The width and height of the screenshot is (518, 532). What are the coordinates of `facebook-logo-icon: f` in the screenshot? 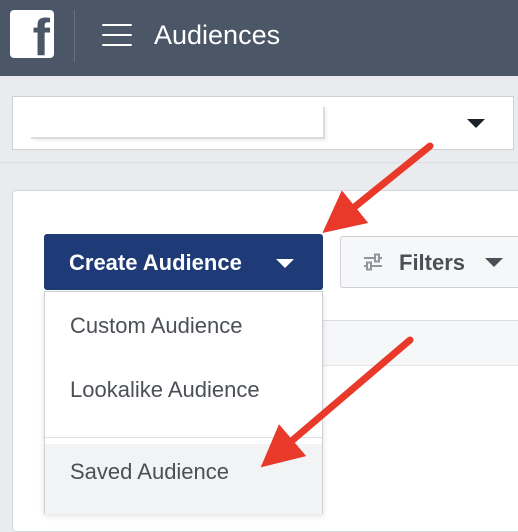 It's located at (32, 34).